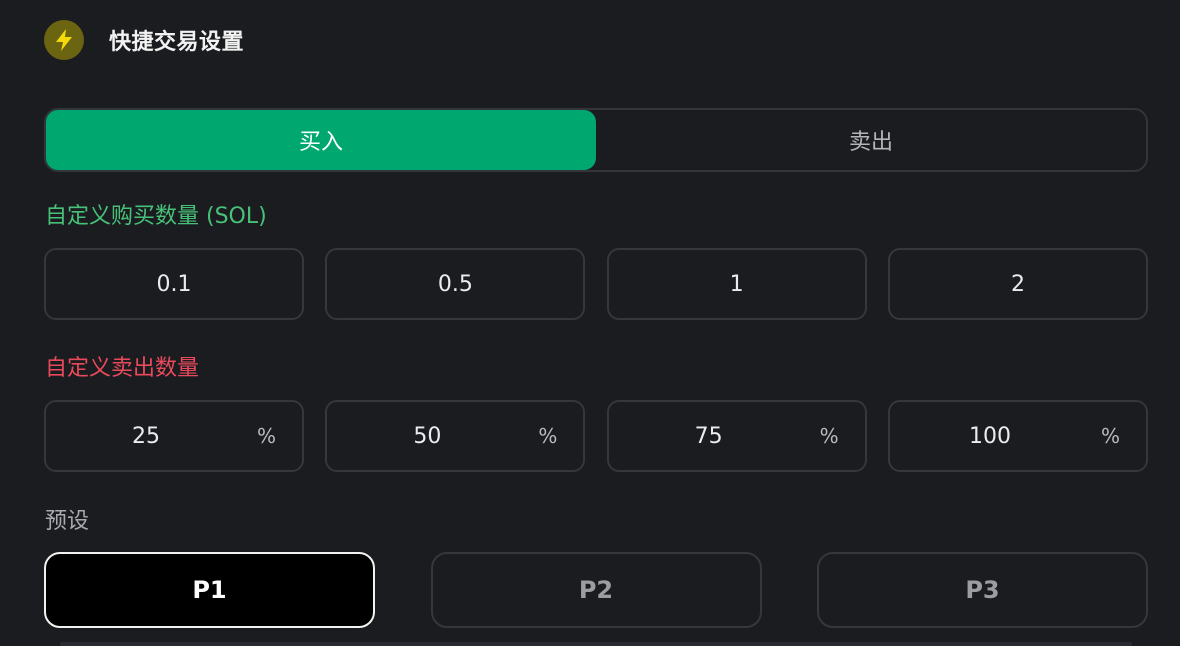 This screenshot has width=1180, height=646. Describe the element at coordinates (455, 436) in the screenshot. I see `sell-amount-field: 50 %` at that location.